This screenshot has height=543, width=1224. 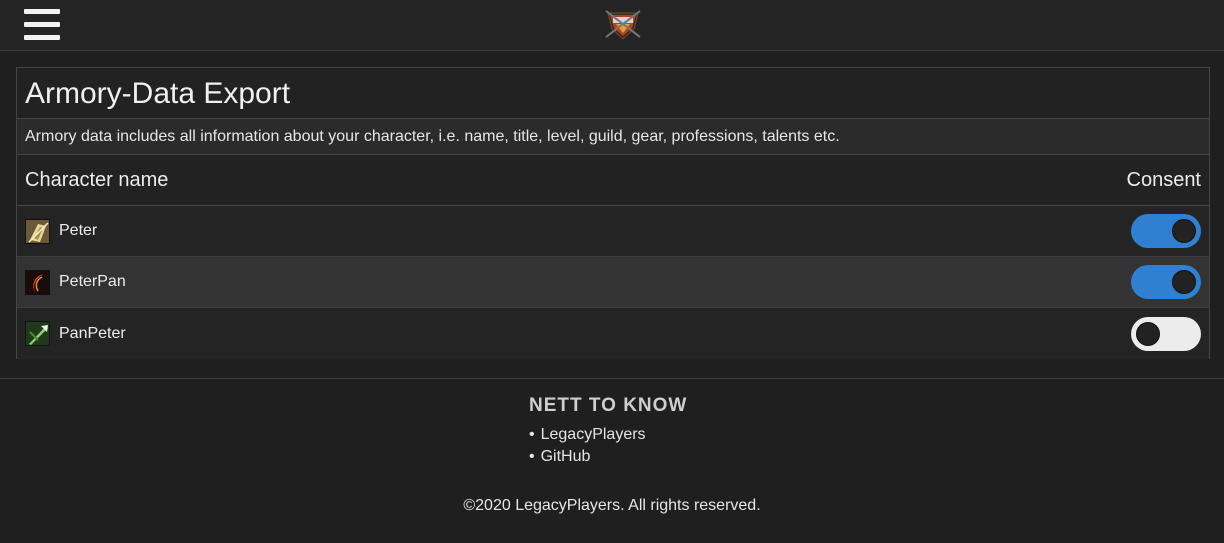 I want to click on warlock-class-icon, so click(x=37, y=282).